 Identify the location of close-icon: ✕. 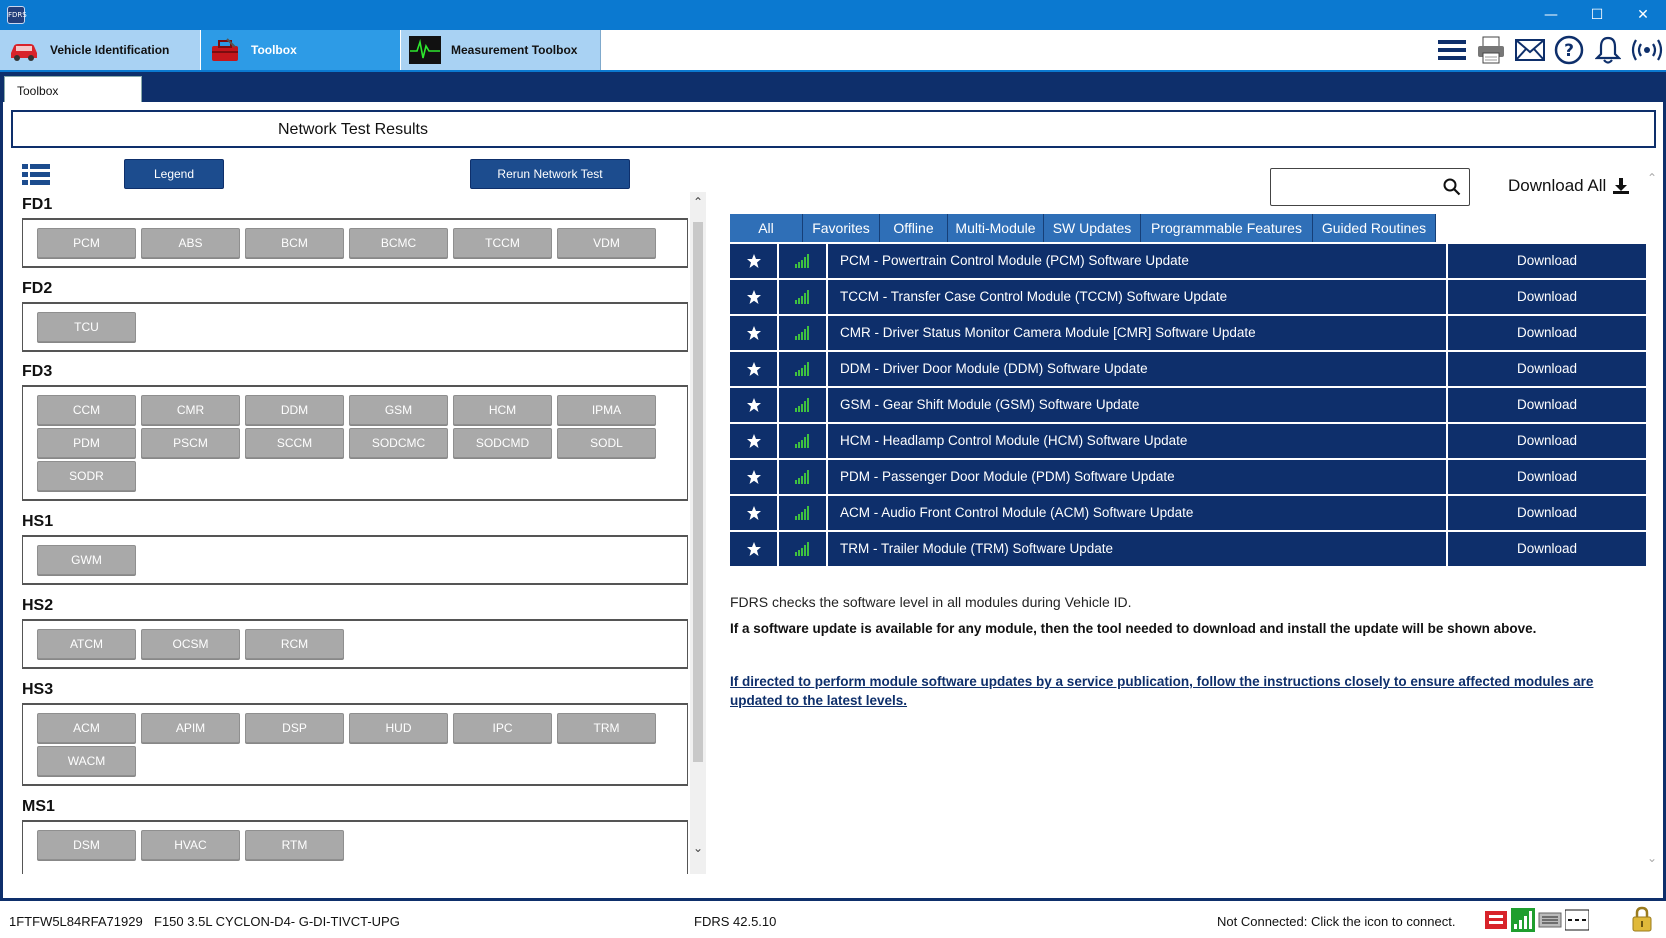
(1643, 15).